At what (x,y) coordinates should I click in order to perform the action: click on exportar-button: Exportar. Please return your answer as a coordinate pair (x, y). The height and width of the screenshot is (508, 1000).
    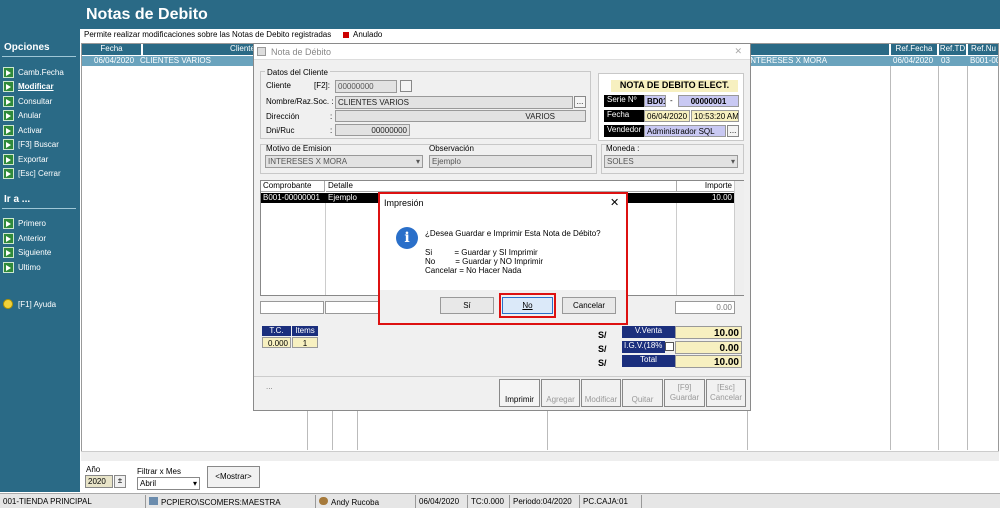
    Looking at the image, I should click on (25, 159).